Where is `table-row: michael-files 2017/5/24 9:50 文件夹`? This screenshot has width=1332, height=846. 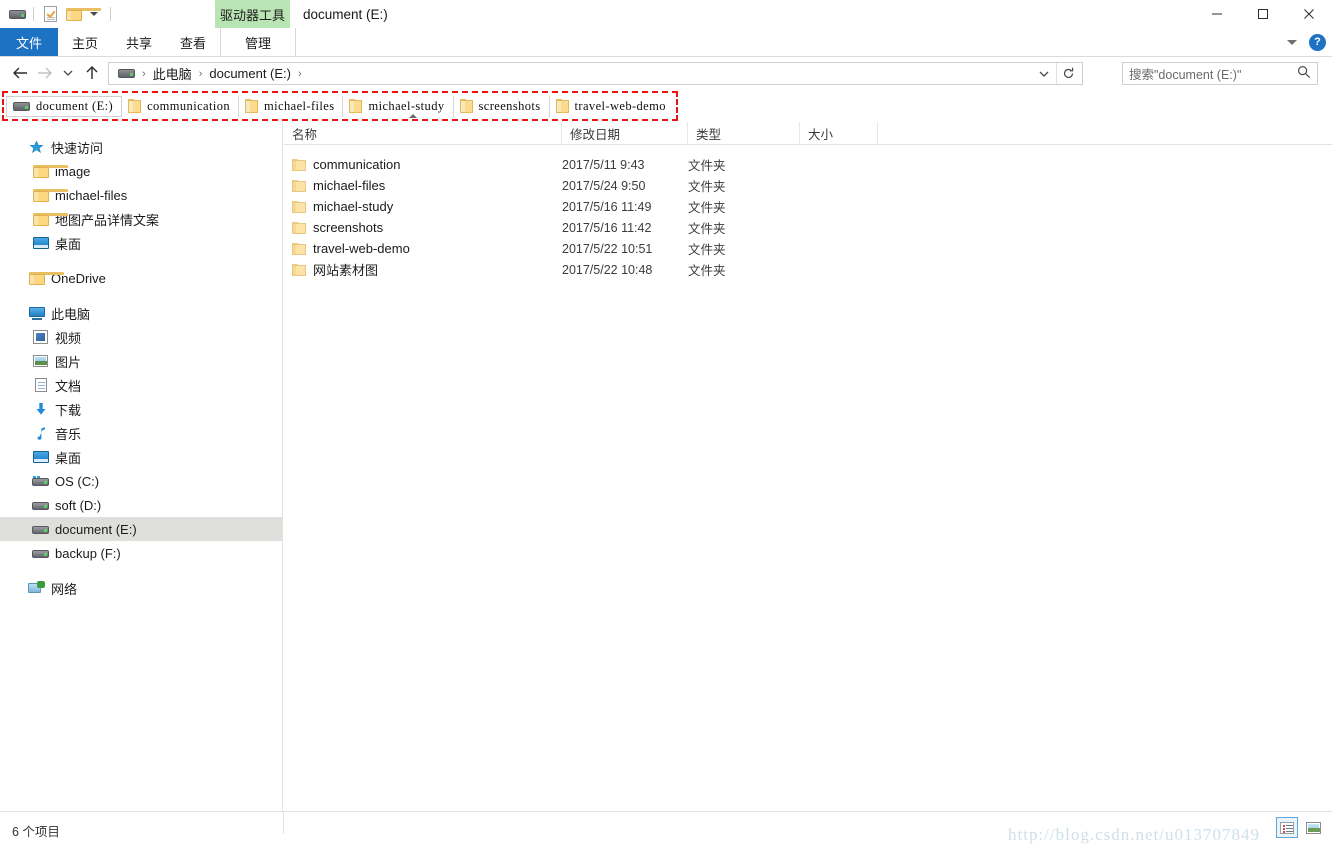 table-row: michael-files 2017/5/24 9:50 文件夹 is located at coordinates (808, 185).